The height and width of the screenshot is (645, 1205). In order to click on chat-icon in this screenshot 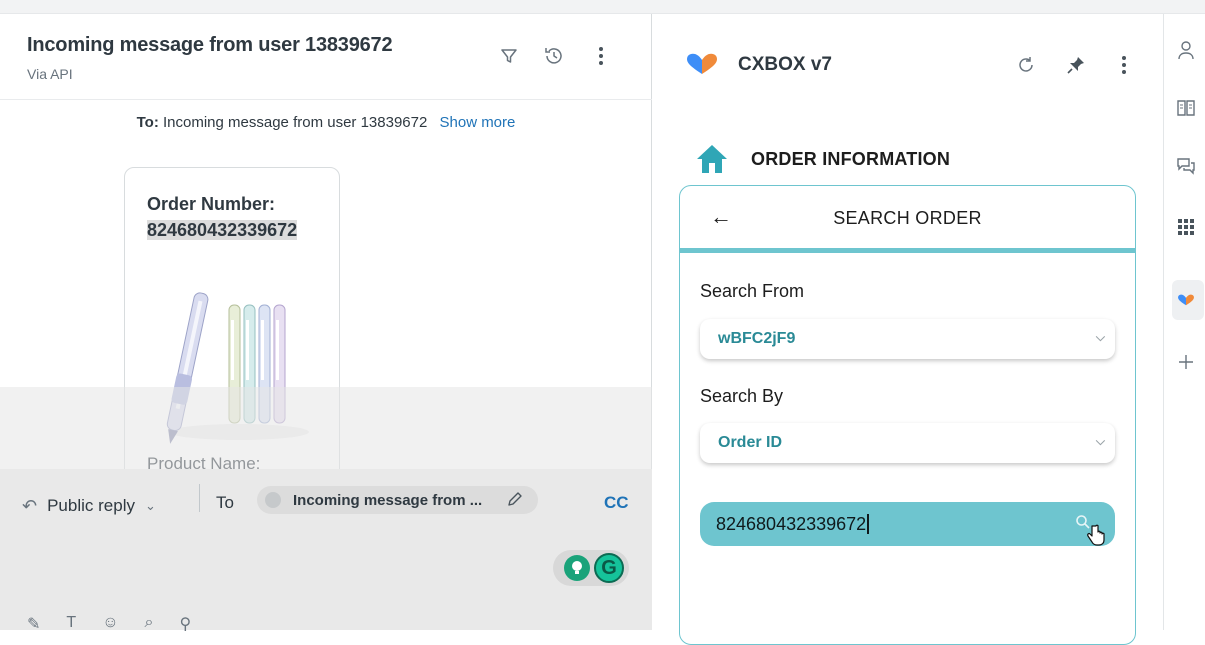, I will do `click(1186, 166)`.